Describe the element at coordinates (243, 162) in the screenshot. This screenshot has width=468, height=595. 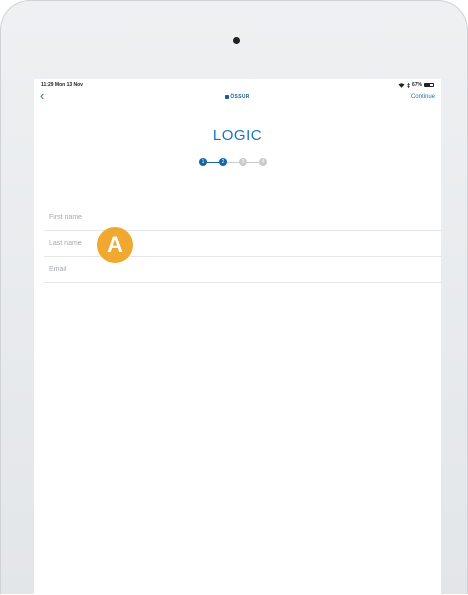
I see `step-3: 3` at that location.